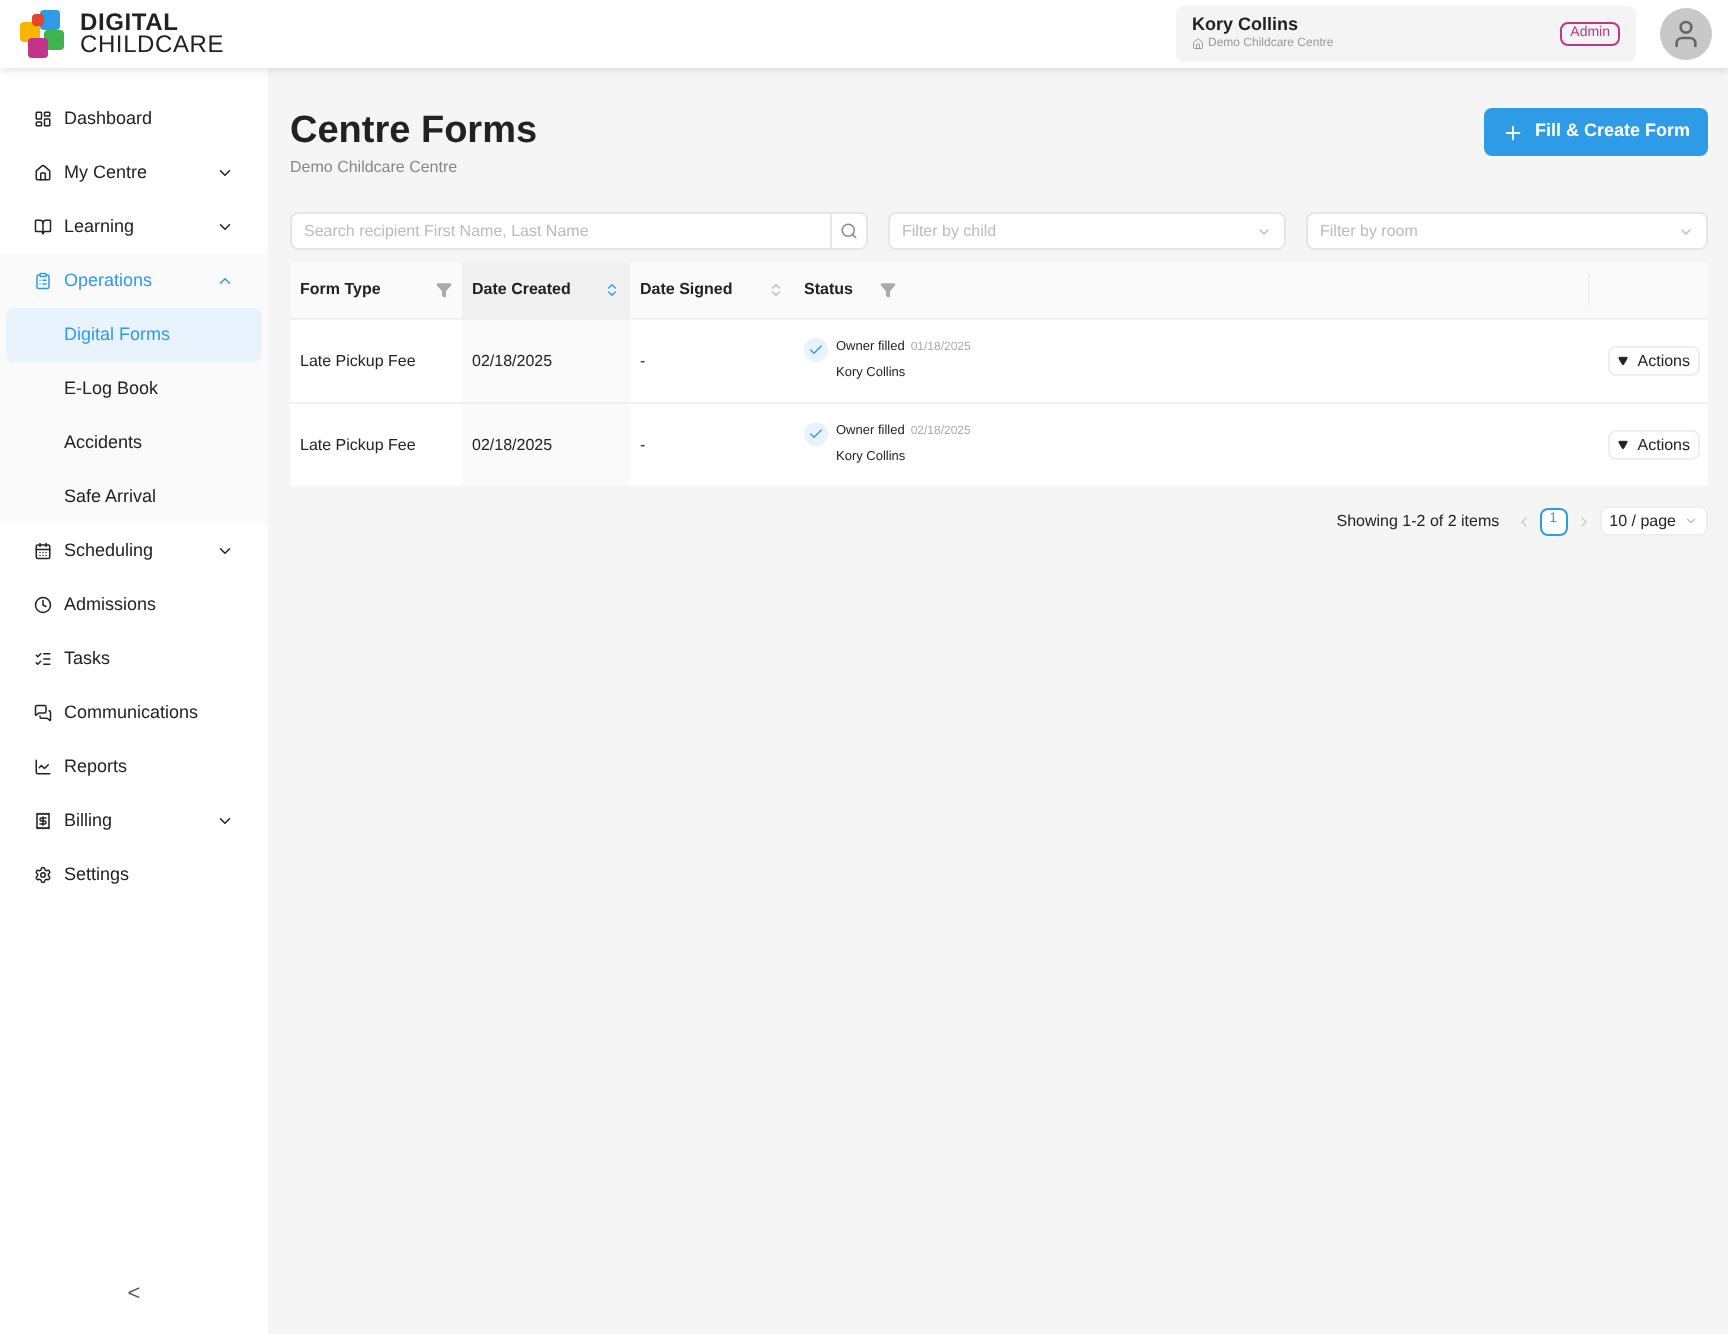 The image size is (1728, 1334). Describe the element at coordinates (134, 605) in the screenshot. I see `sidebar-item: Admissions` at that location.